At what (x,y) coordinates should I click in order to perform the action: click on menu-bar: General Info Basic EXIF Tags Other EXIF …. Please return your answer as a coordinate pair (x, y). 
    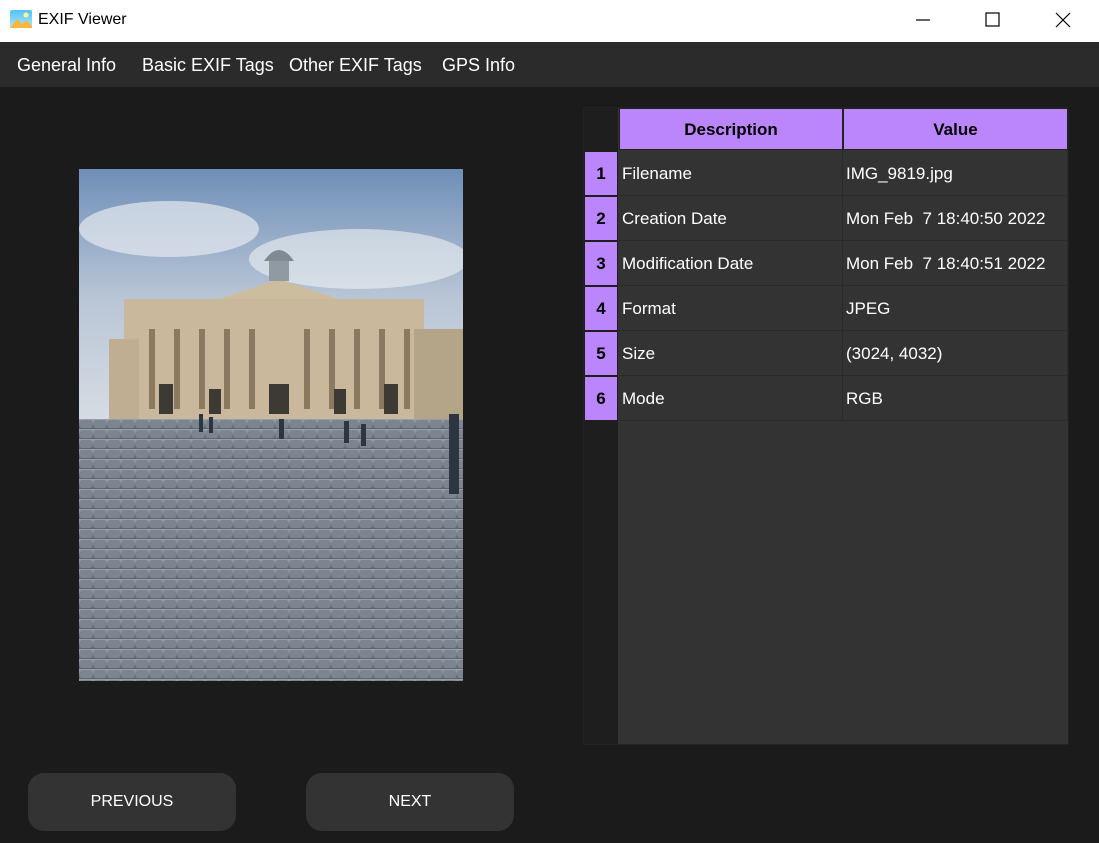
    Looking at the image, I should click on (549, 64).